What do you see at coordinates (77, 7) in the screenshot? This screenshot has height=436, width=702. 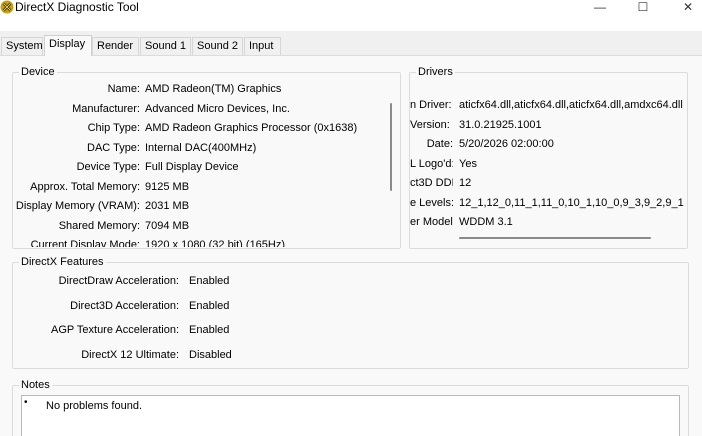 I see `window-title: DirectX Diagnostic Tool` at bounding box center [77, 7].